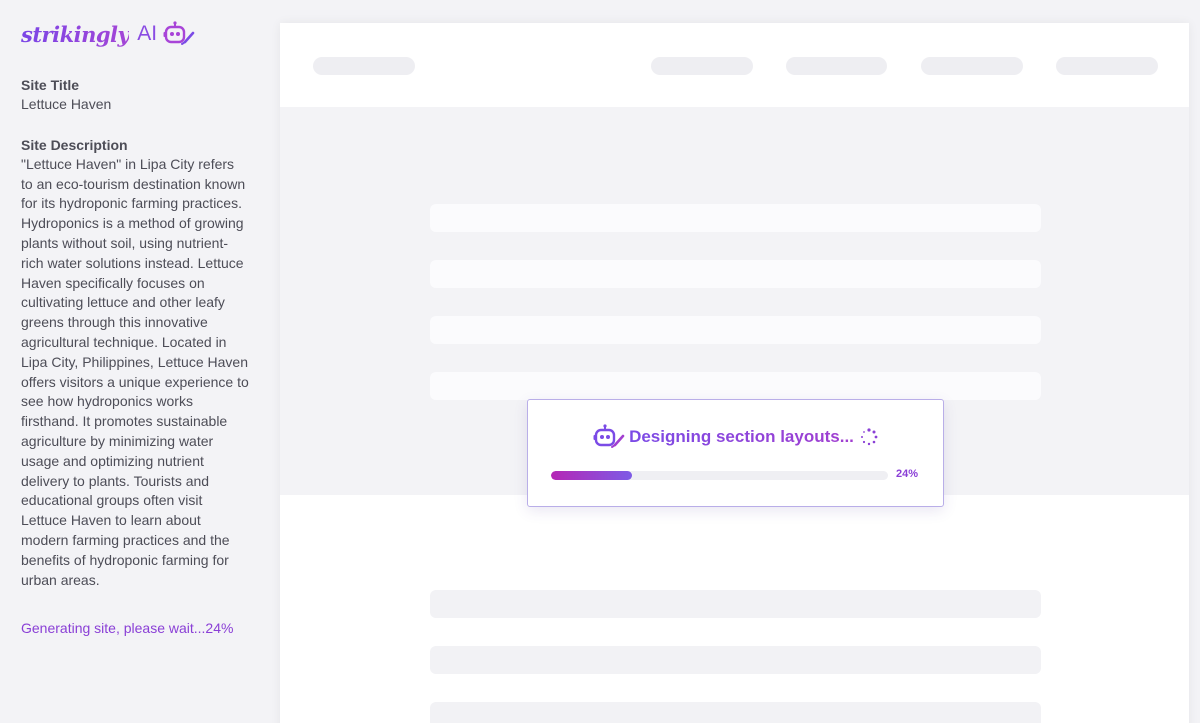 The image size is (1200, 723). What do you see at coordinates (869, 437) in the screenshot?
I see `loading-spinner-icon` at bounding box center [869, 437].